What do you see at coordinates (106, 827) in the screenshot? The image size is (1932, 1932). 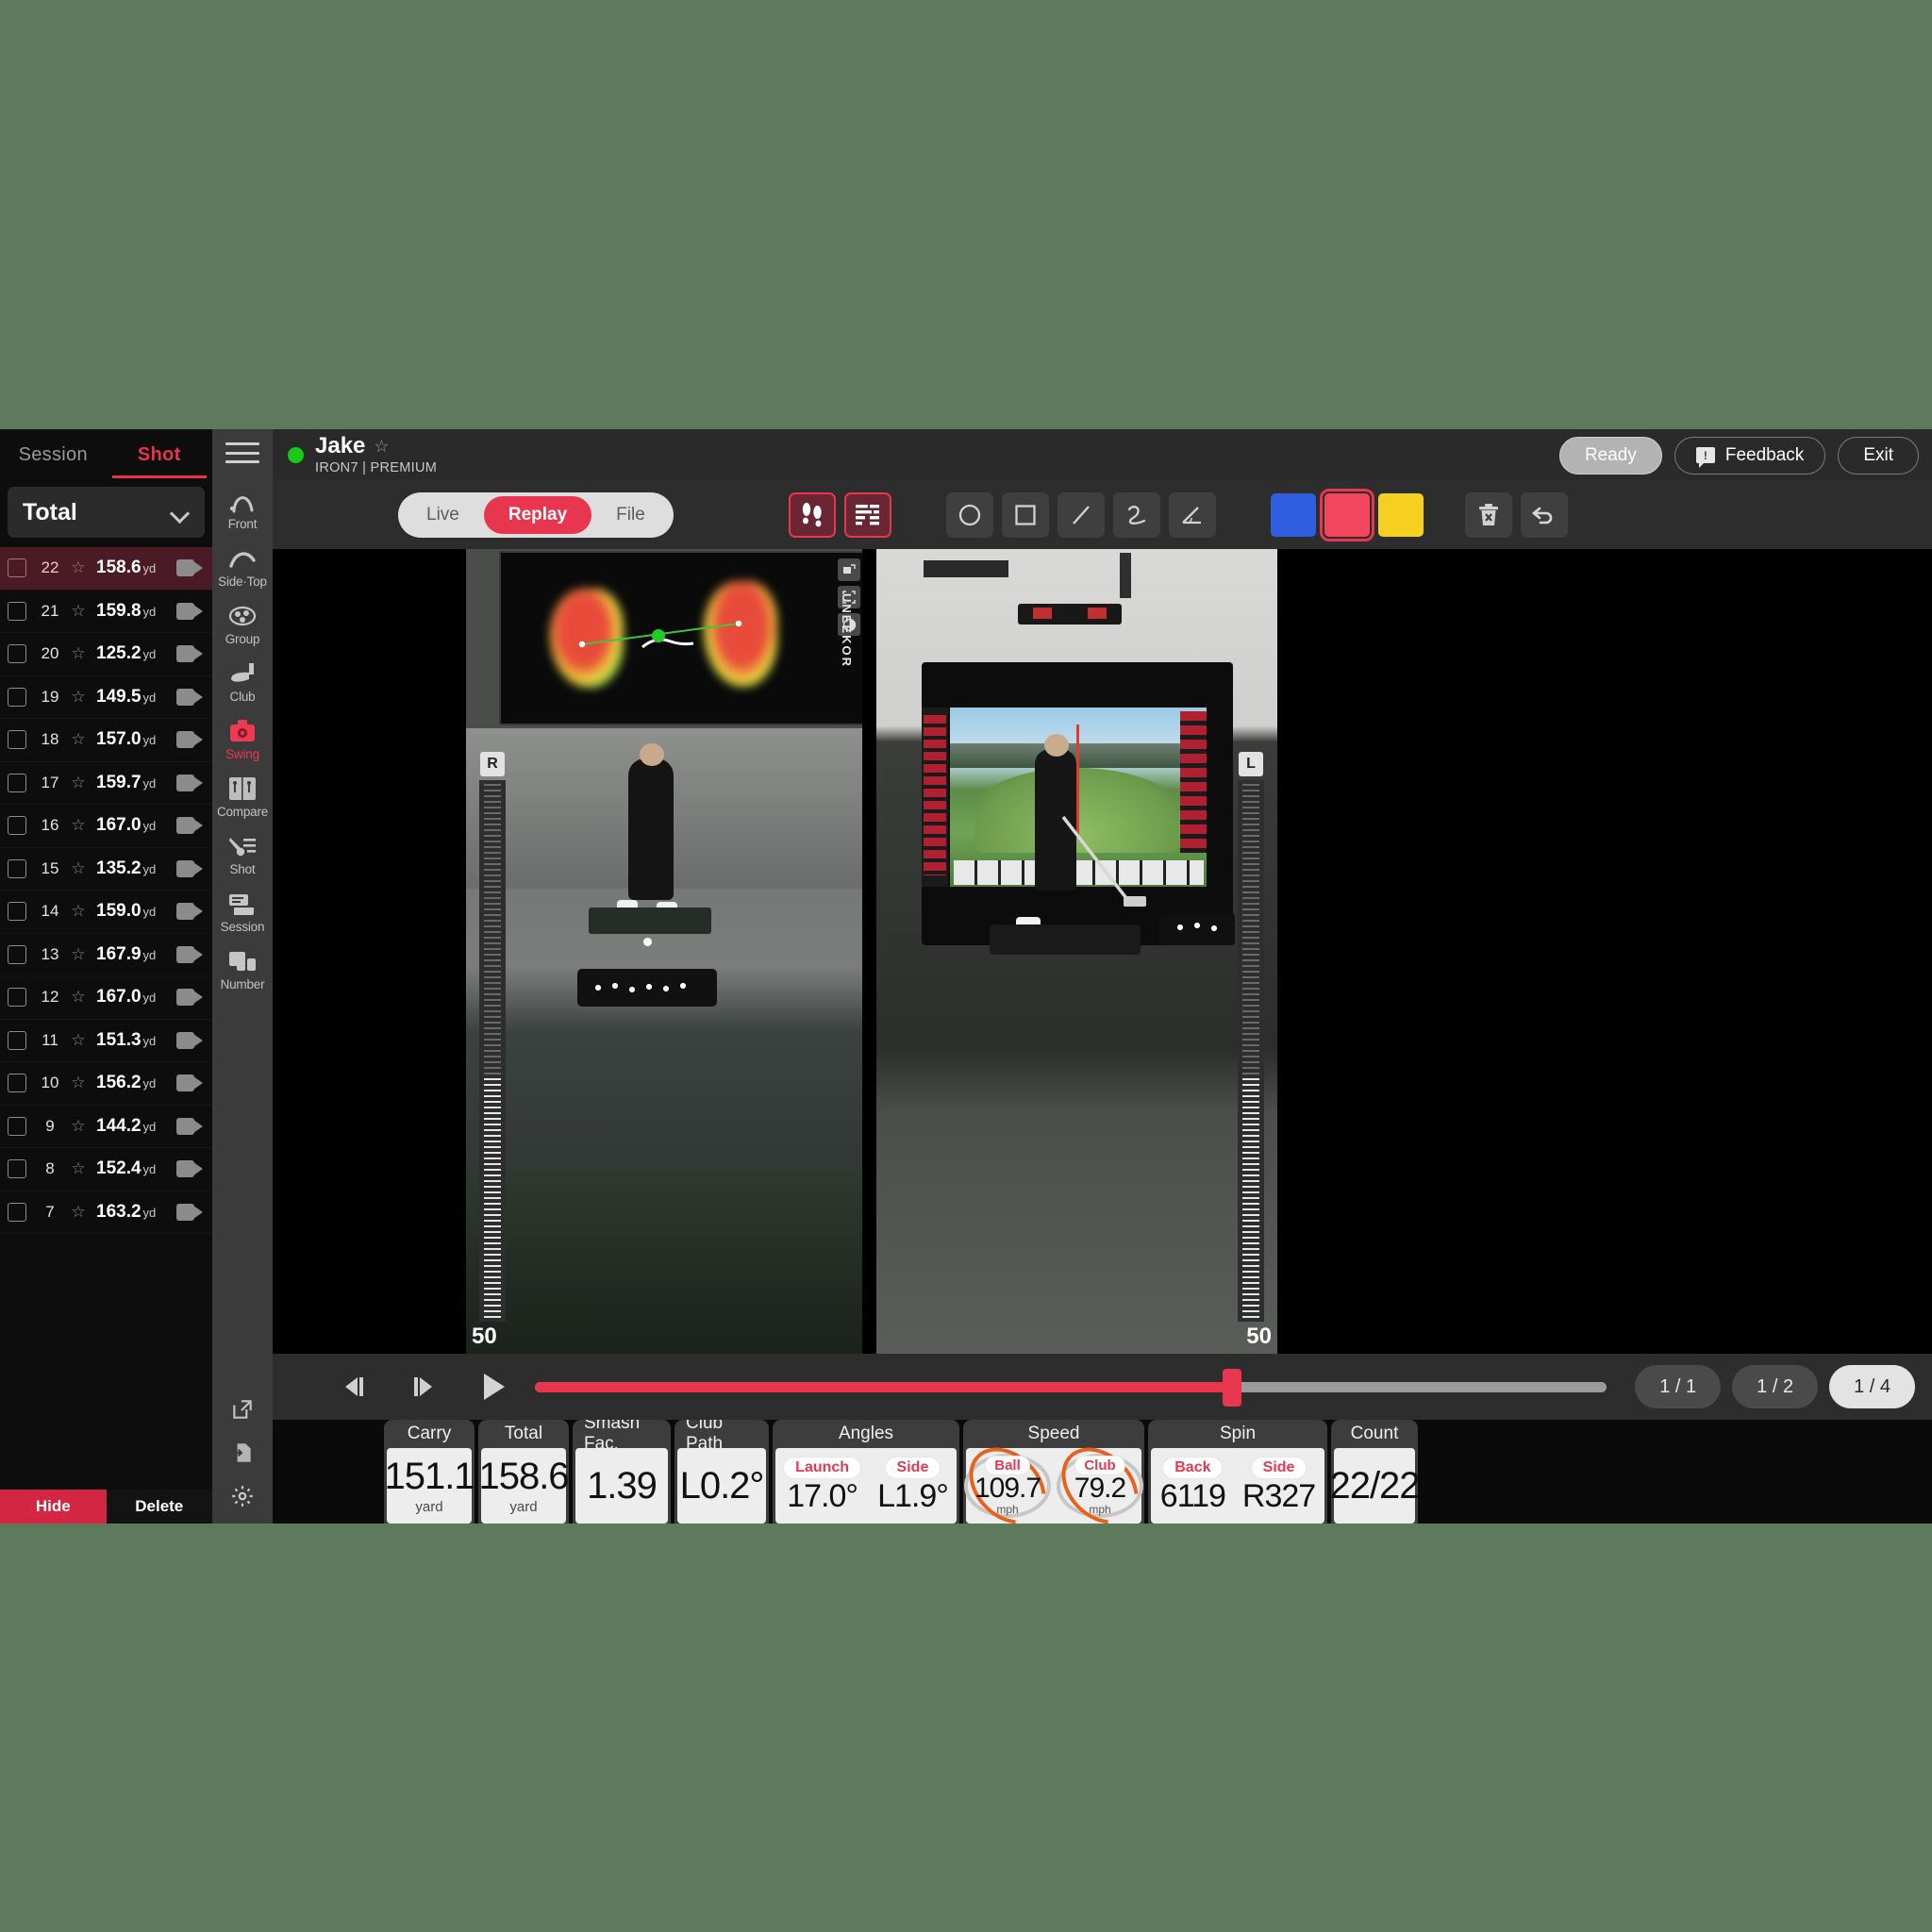 I see `table-row: 16 ☆ 167.0 yd` at bounding box center [106, 827].